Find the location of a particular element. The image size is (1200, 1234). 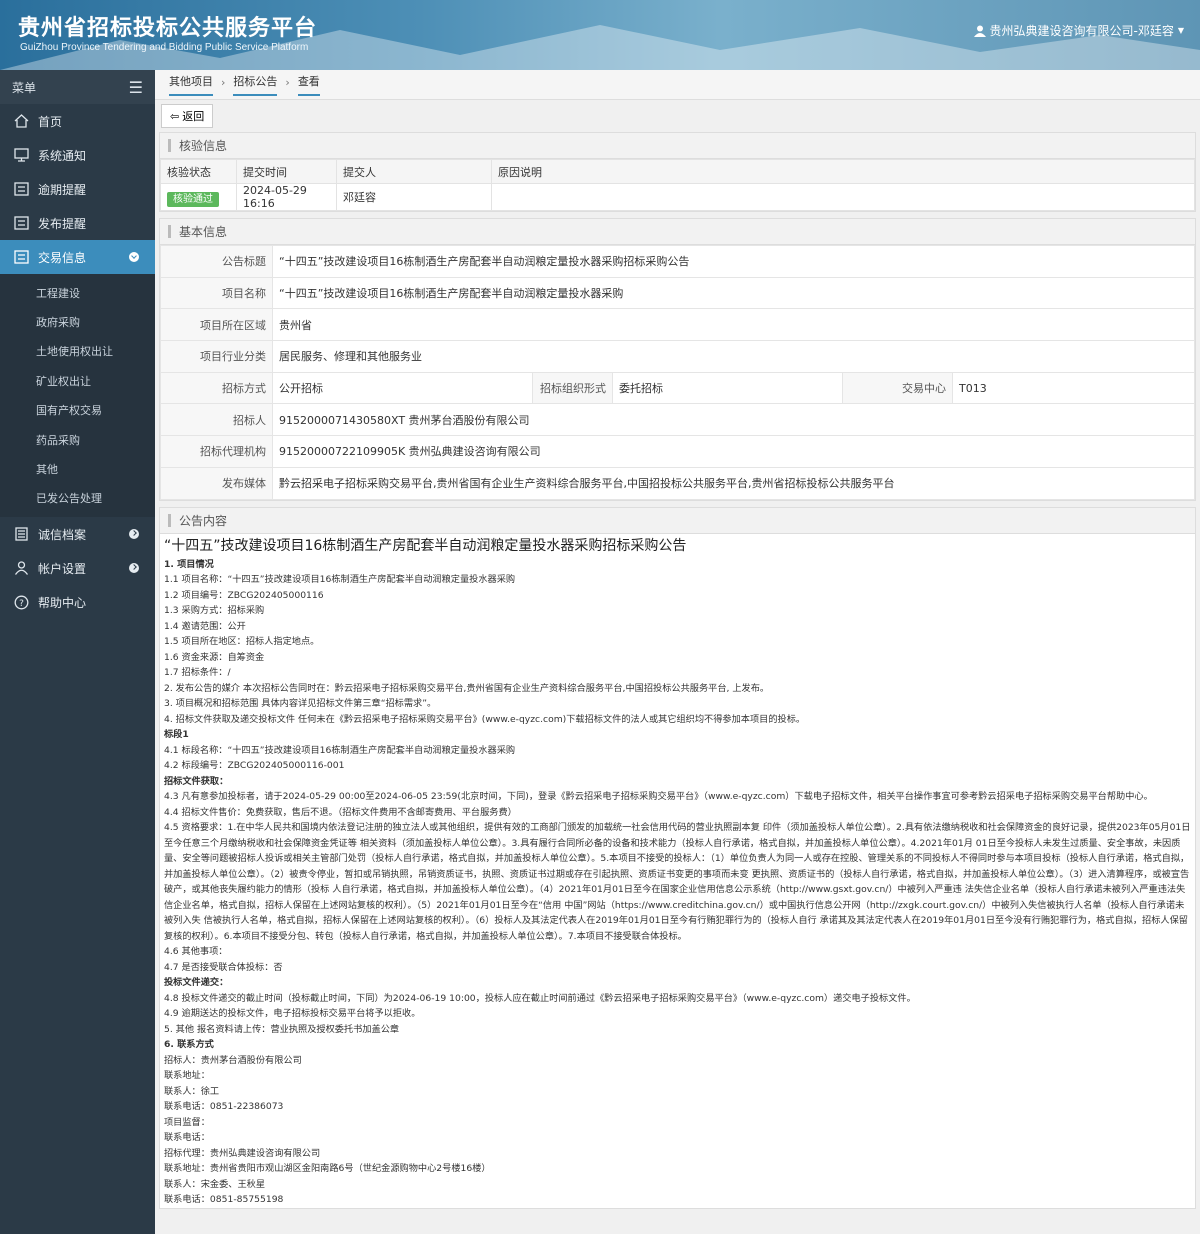

announcement-line: 投标文件递交： is located at coordinates (196, 982).